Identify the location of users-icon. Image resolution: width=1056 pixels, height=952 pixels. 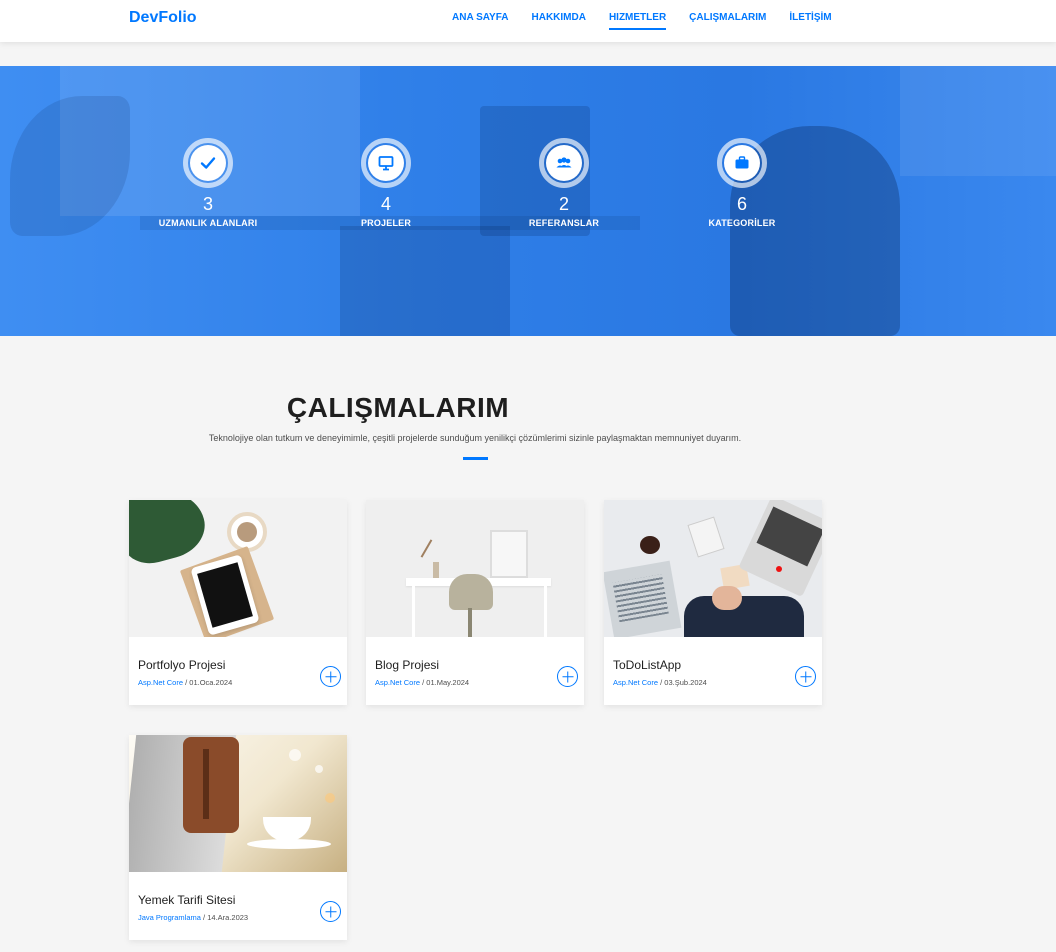
(564, 163).